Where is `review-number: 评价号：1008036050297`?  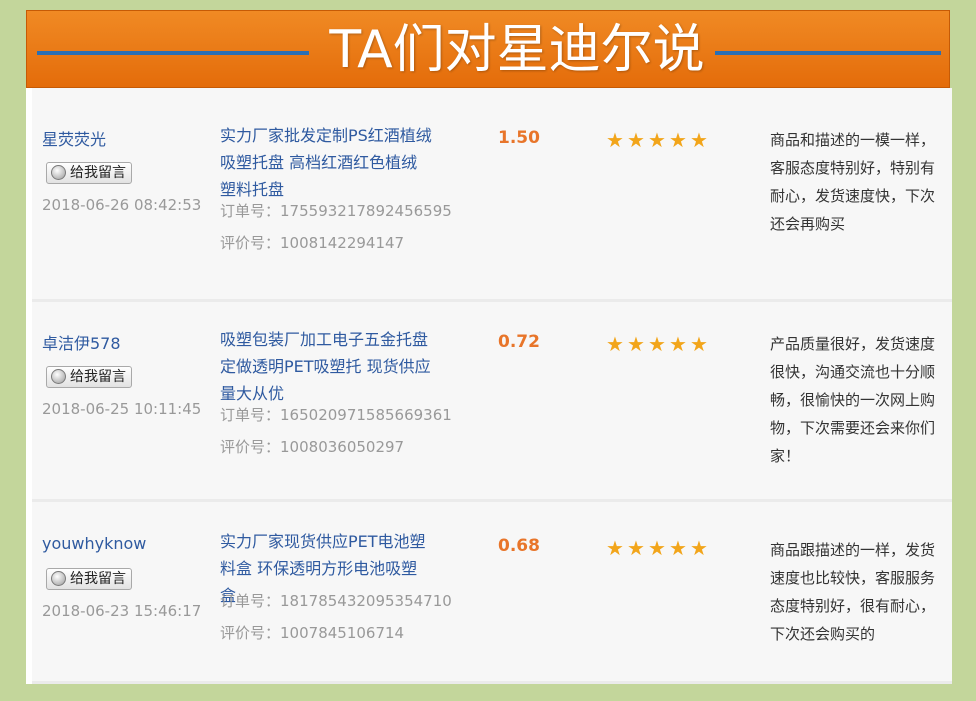
review-number: 评价号：1008036050297 is located at coordinates (312, 446).